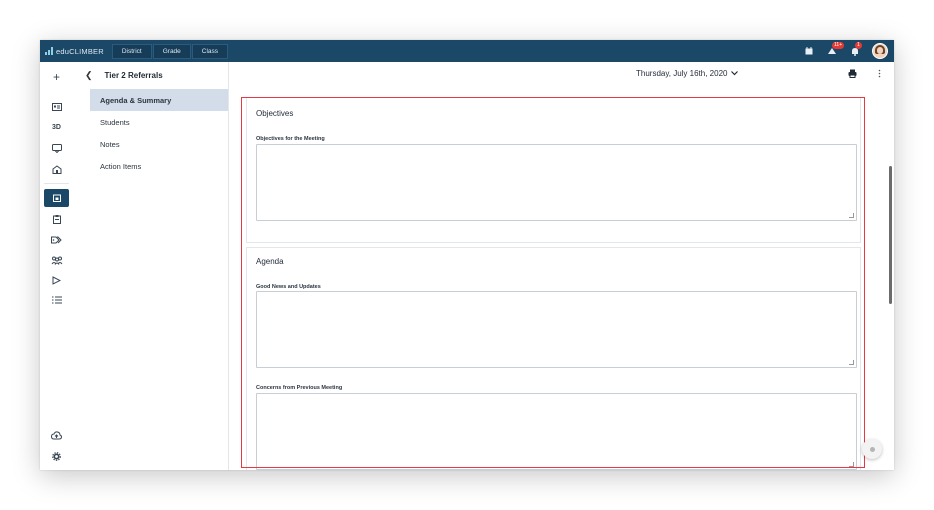  Describe the element at coordinates (835, 49) in the screenshot. I see `messages-icon: 11+` at that location.